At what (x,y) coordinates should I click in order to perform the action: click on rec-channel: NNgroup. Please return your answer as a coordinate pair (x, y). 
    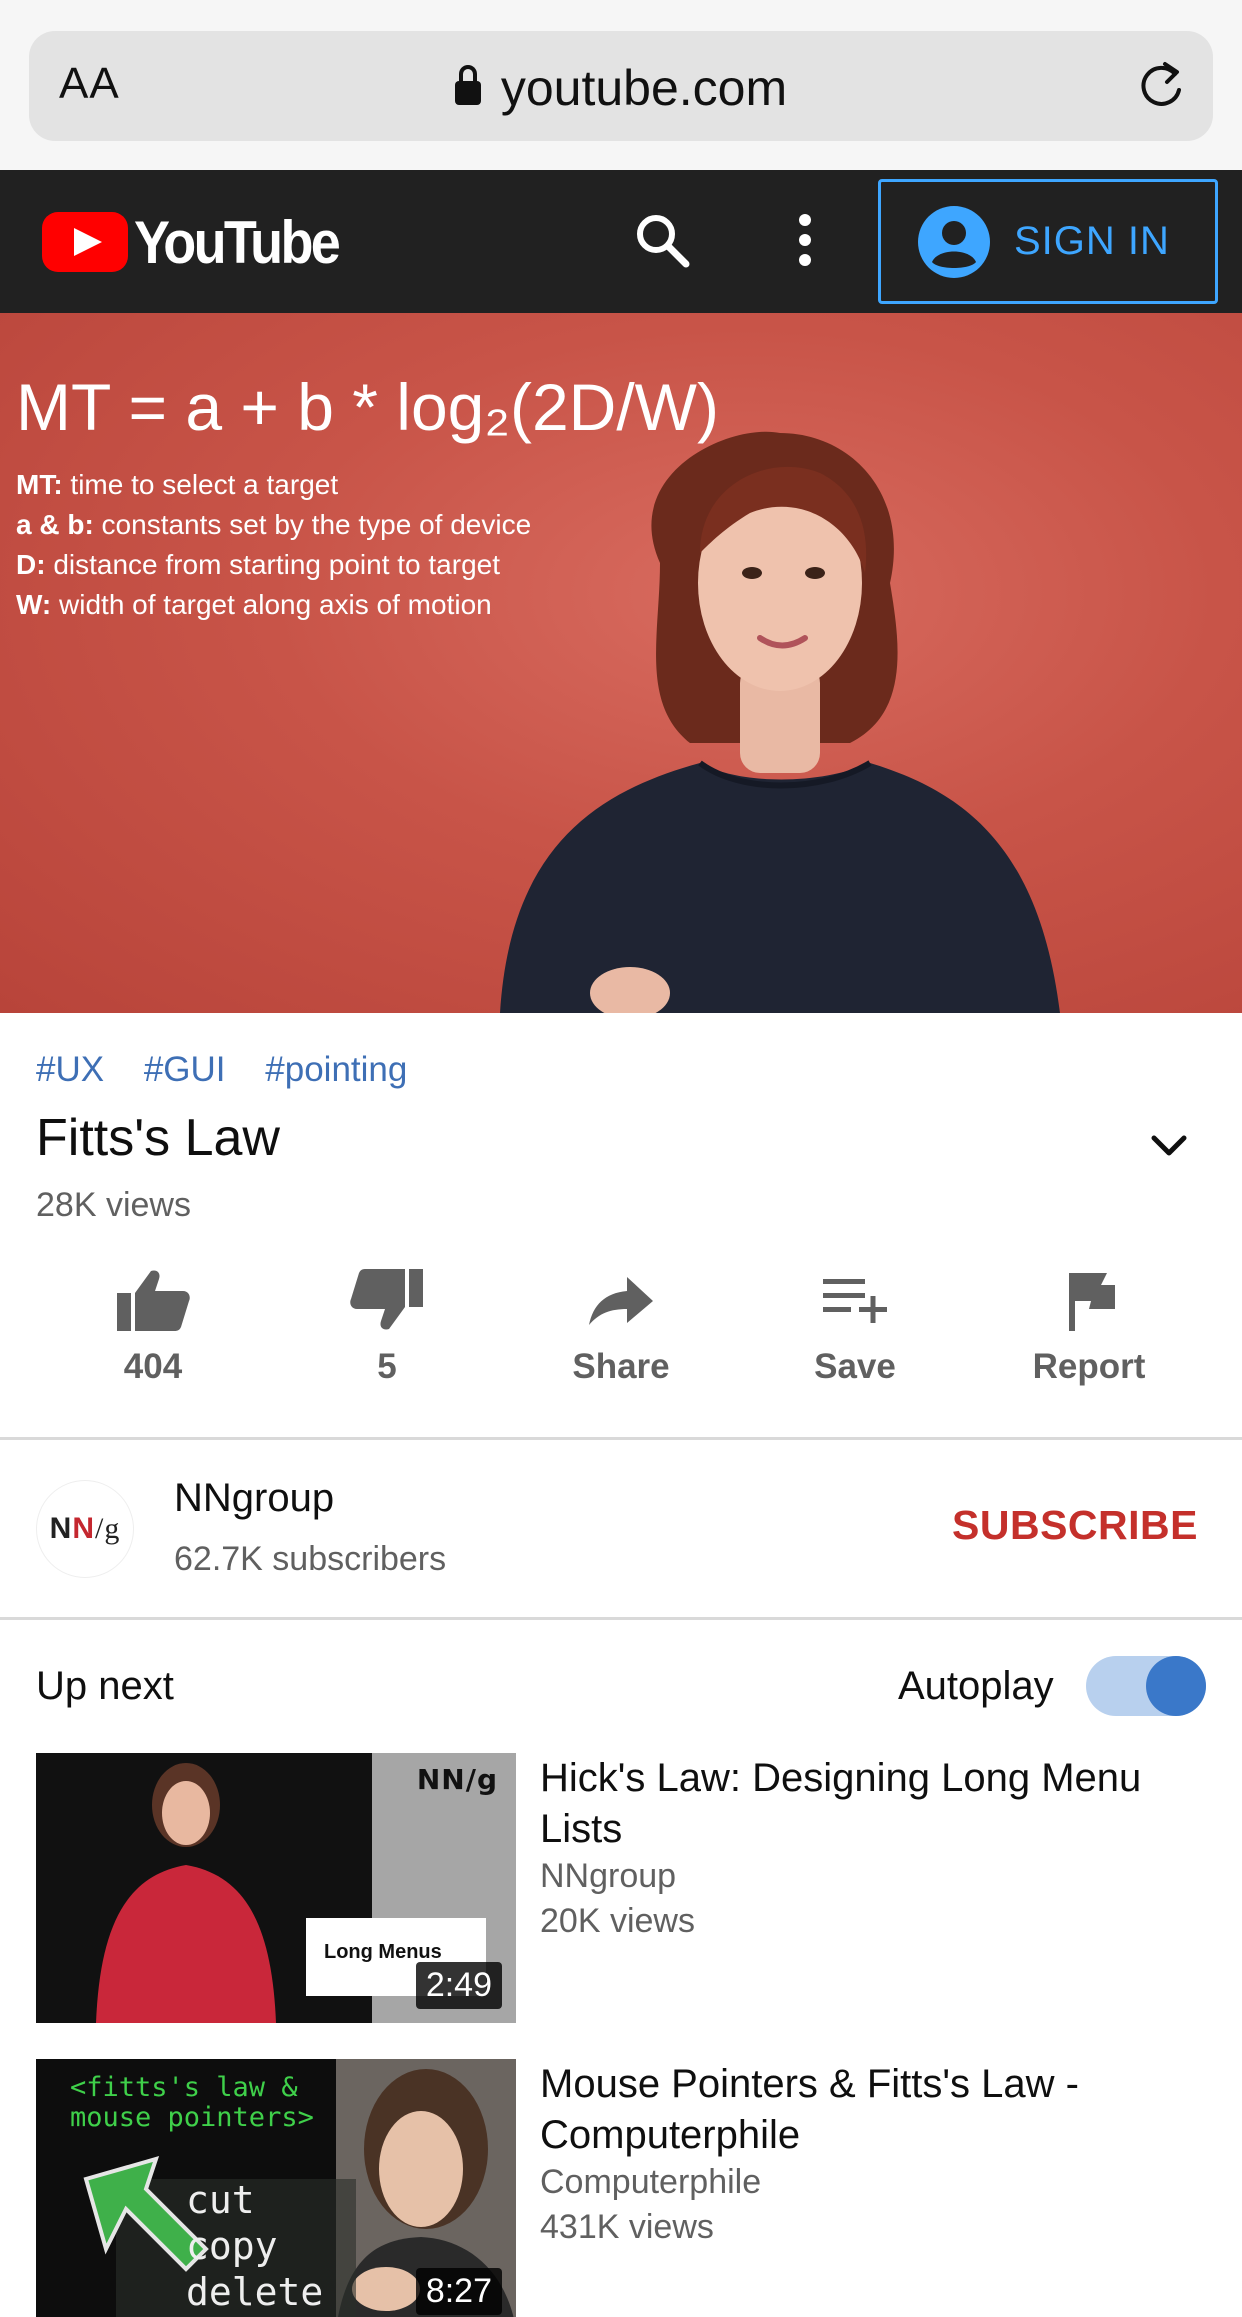
    Looking at the image, I should click on (608, 1876).